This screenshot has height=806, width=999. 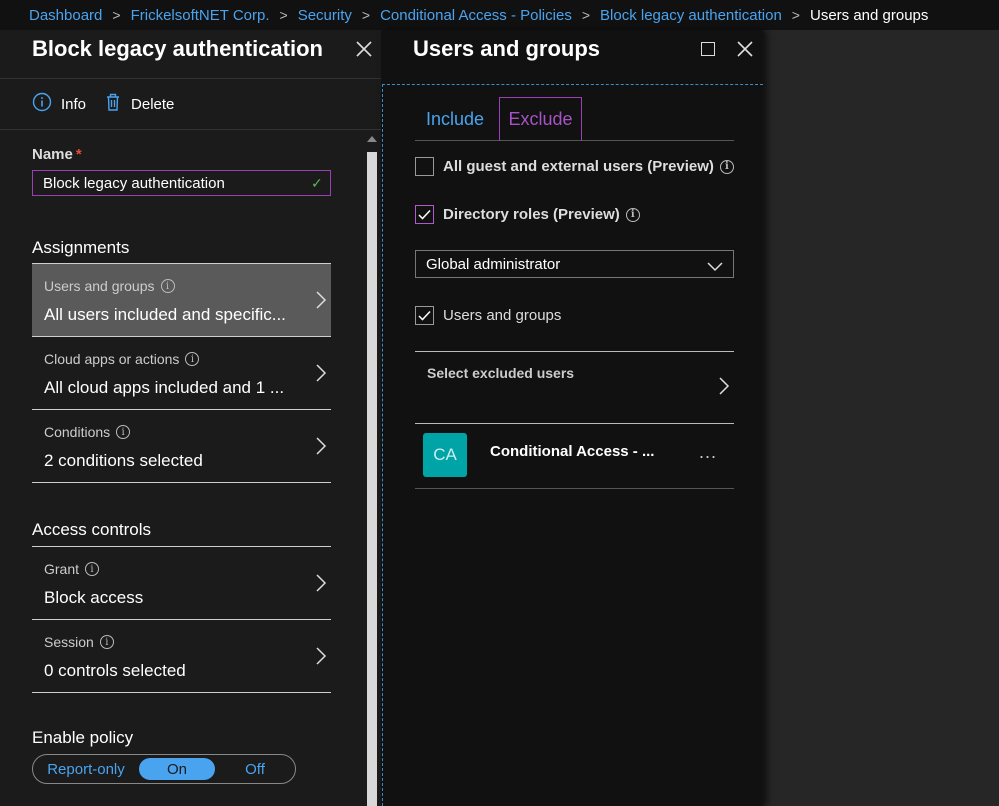 I want to click on row-label: Conditions i, so click(x=87, y=432).